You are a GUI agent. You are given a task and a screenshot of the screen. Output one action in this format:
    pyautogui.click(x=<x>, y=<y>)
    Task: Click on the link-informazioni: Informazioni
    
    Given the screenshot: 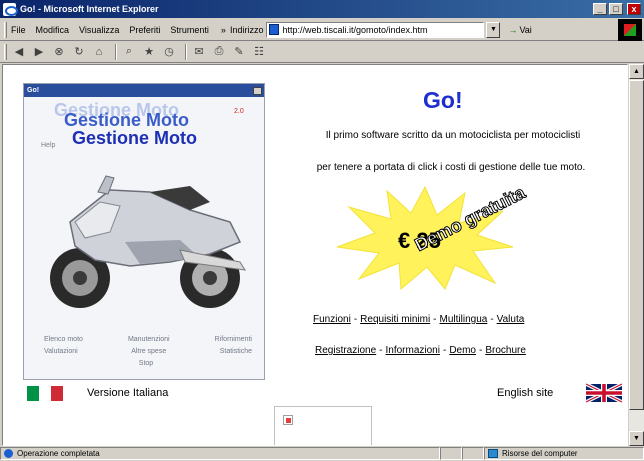 What is the action you would take?
    pyautogui.click(x=413, y=350)
    